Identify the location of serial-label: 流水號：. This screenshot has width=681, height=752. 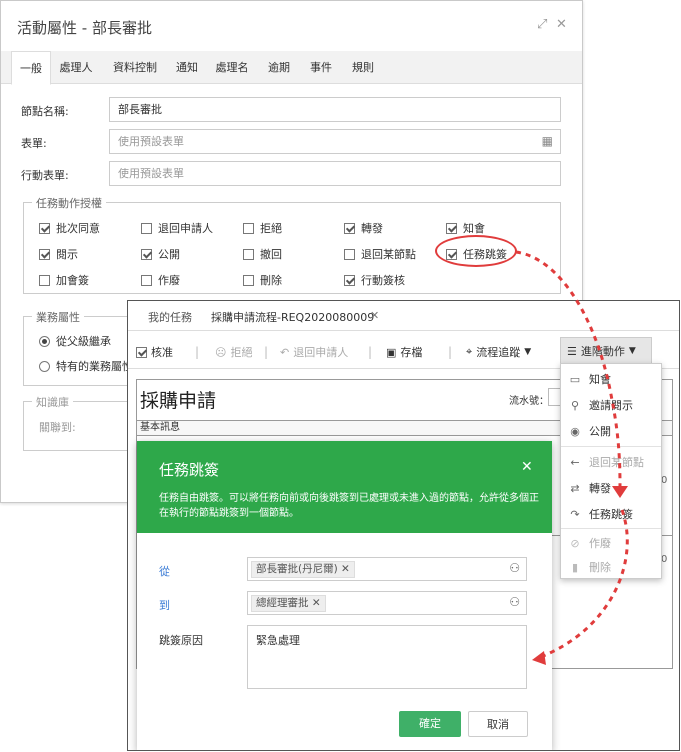
(529, 401).